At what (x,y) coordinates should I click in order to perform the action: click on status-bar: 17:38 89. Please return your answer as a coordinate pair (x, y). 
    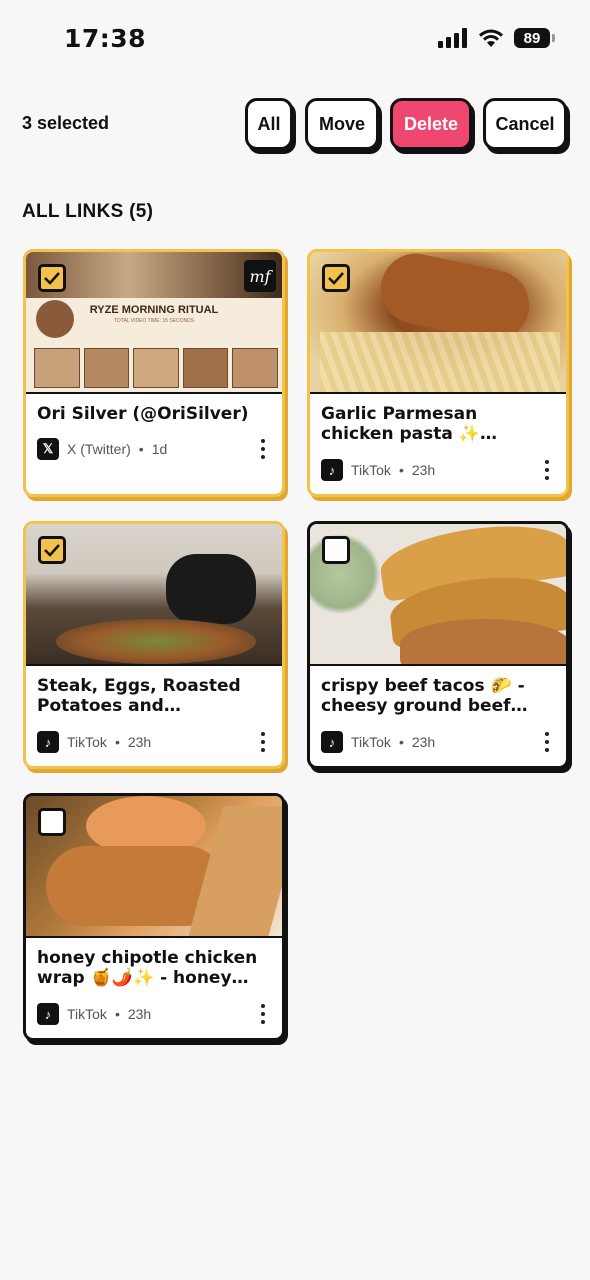
    Looking at the image, I should click on (295, 40).